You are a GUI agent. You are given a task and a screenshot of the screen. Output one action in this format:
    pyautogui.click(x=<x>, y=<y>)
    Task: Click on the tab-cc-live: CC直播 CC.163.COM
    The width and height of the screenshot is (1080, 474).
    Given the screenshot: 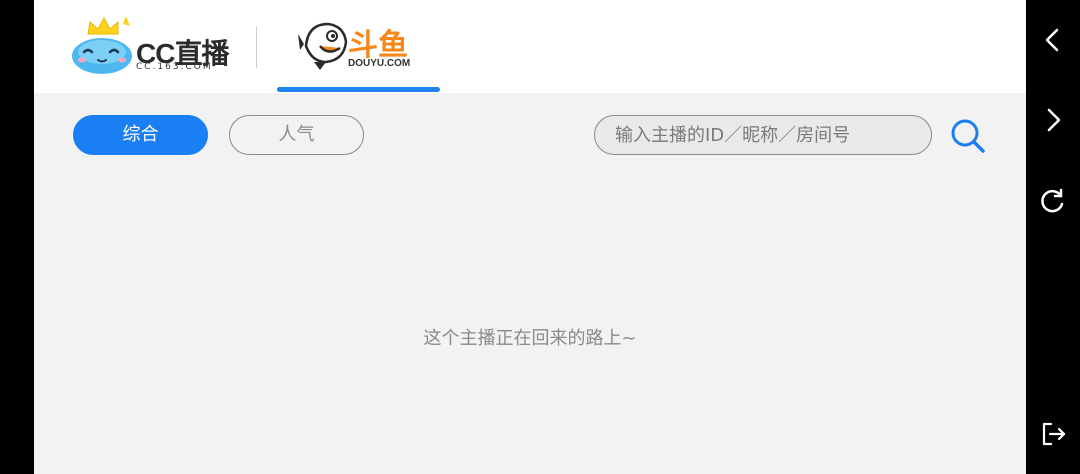 What is the action you would take?
    pyautogui.click(x=154, y=46)
    